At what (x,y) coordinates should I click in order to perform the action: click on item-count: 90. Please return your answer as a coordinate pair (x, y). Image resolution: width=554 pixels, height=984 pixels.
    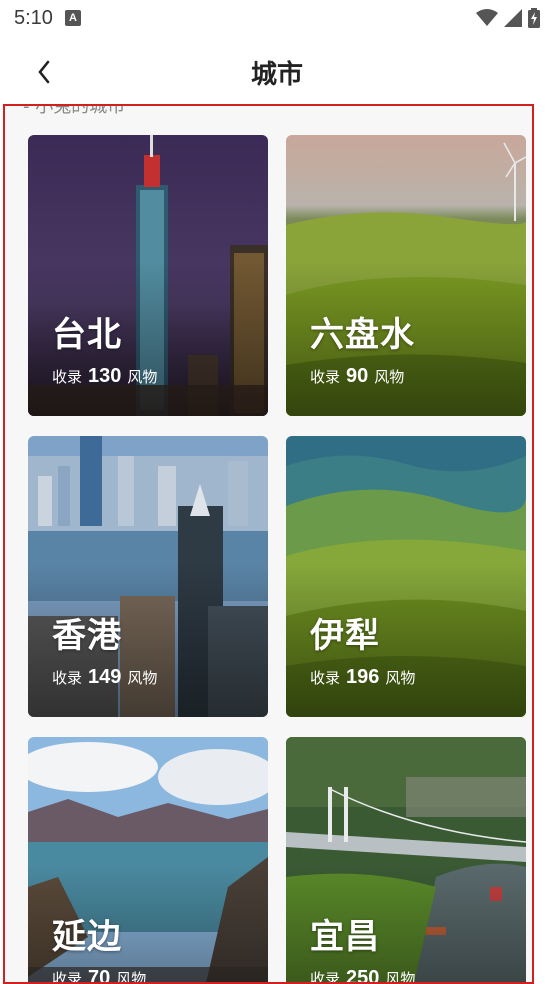
    Looking at the image, I should click on (357, 376).